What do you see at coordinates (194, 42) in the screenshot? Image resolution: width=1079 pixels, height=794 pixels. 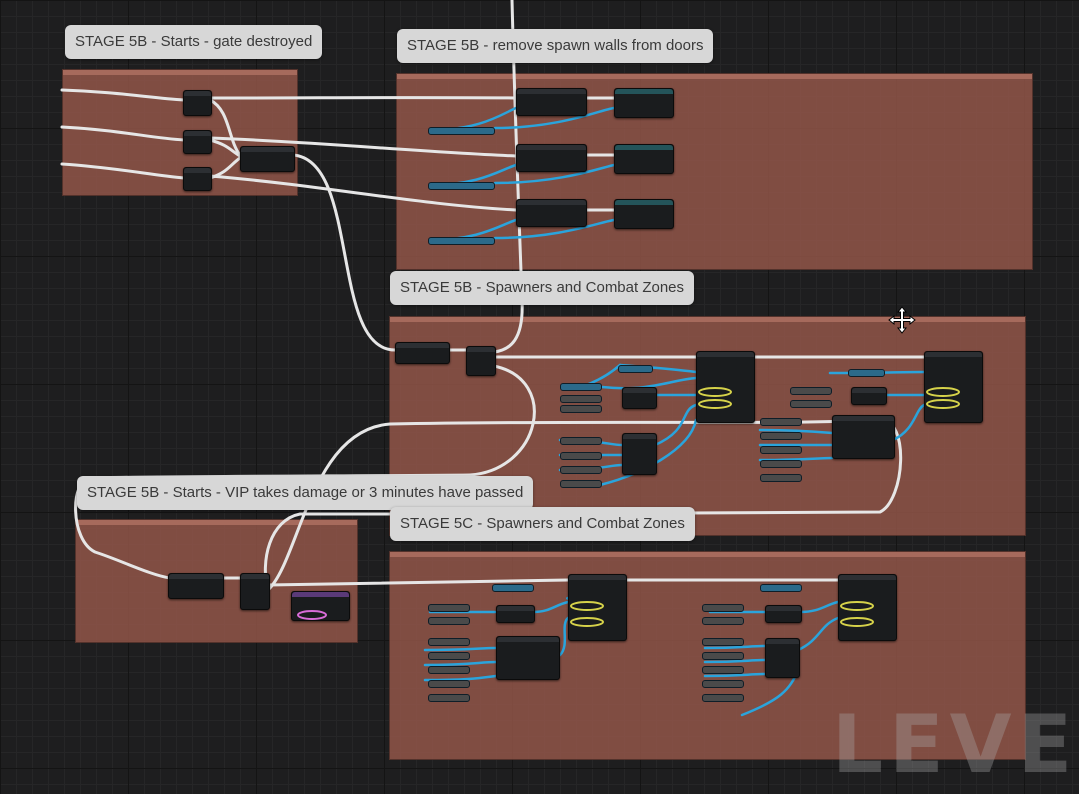 I see `comment-title-stage5b-gate: STAGE 5B - Starts - gate destroyed` at bounding box center [194, 42].